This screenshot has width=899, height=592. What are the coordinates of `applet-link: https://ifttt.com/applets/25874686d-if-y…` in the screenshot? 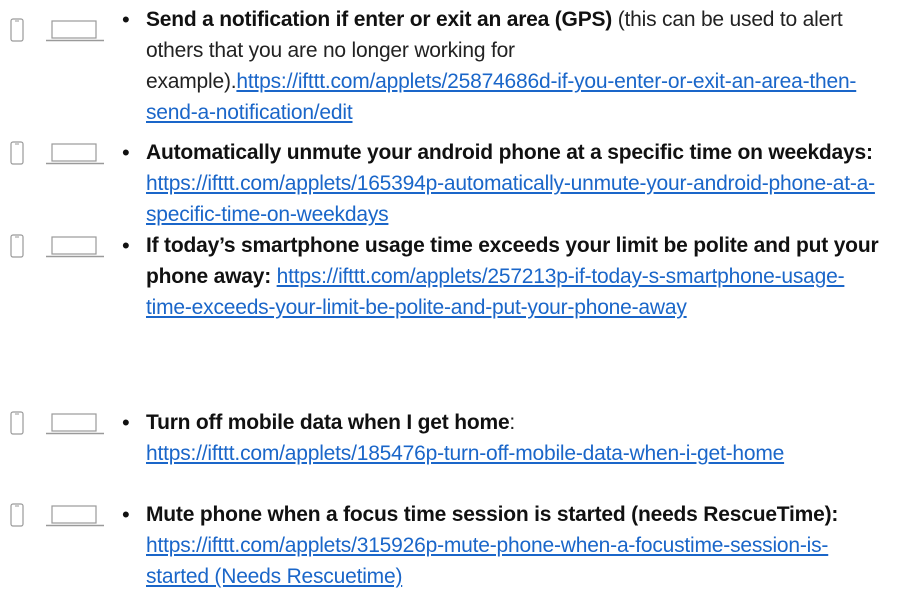 It's located at (501, 97).